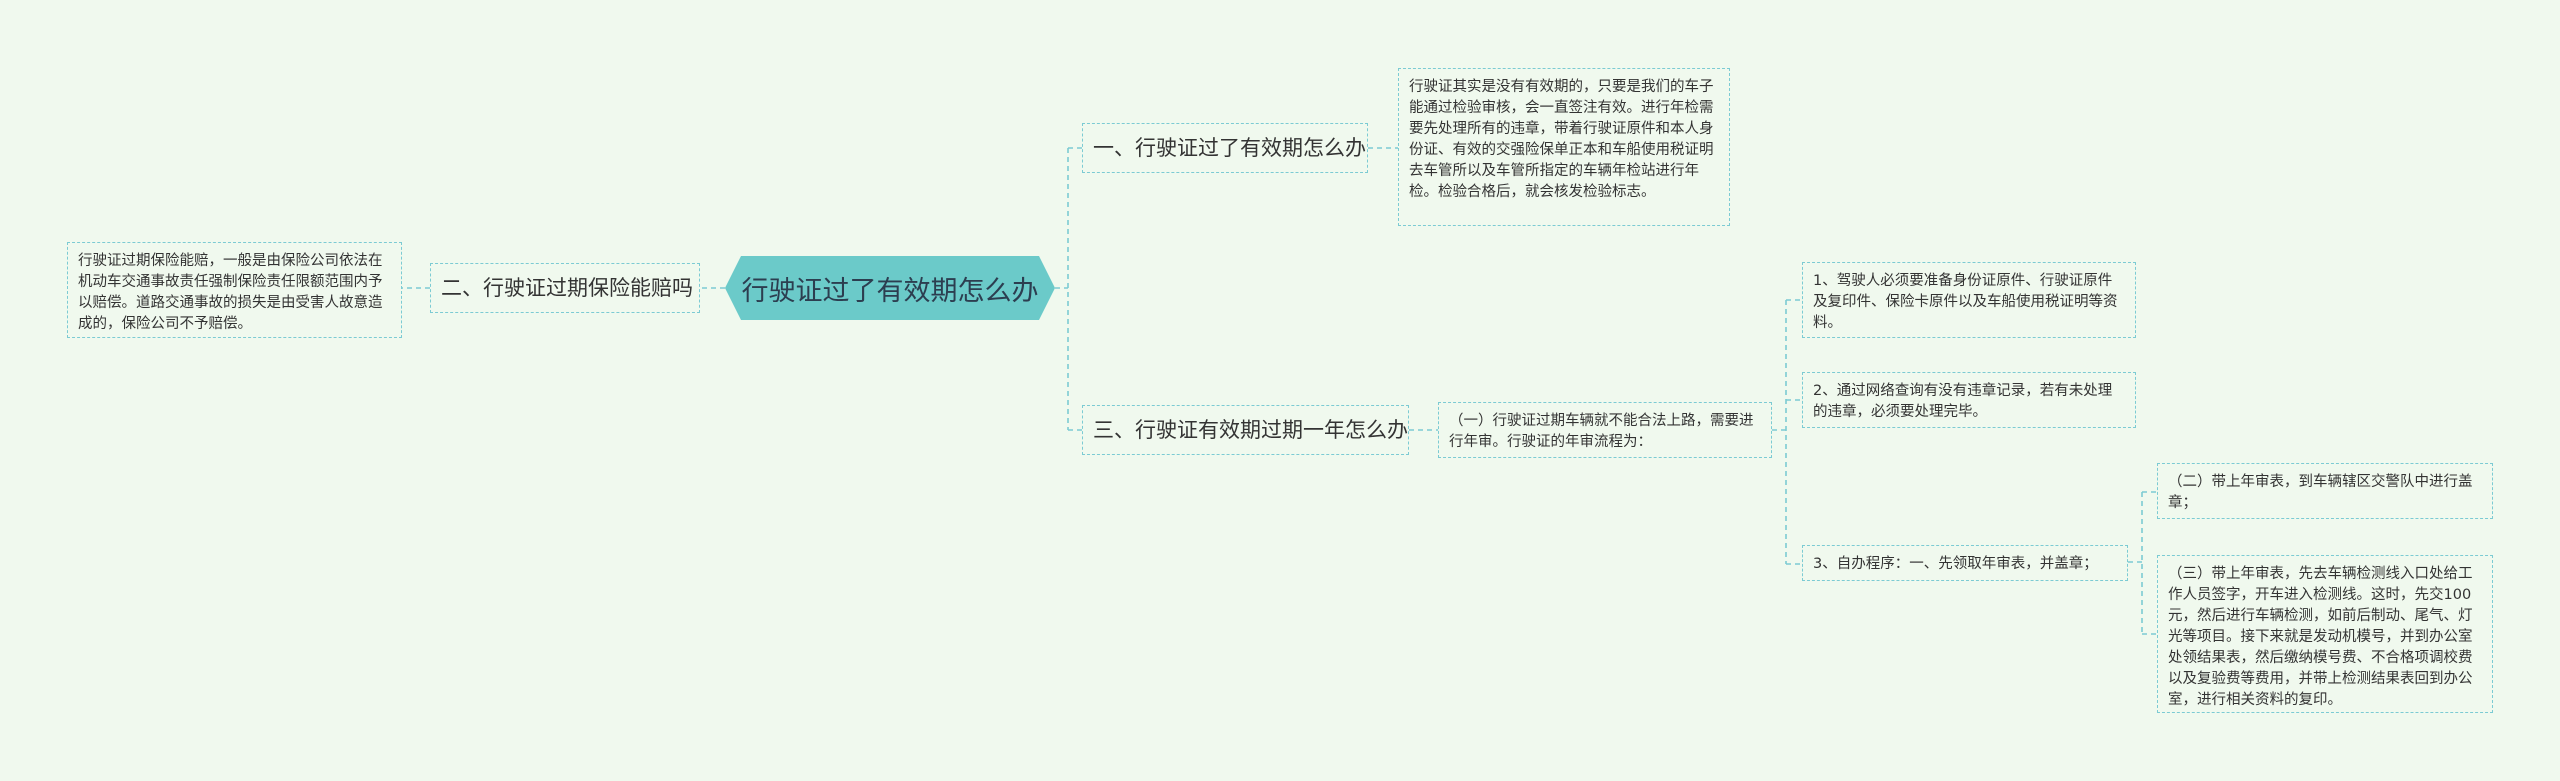 This screenshot has height=781, width=2560. I want to click on root-node: 行驶证过了有效期怎么办, so click(890, 288).